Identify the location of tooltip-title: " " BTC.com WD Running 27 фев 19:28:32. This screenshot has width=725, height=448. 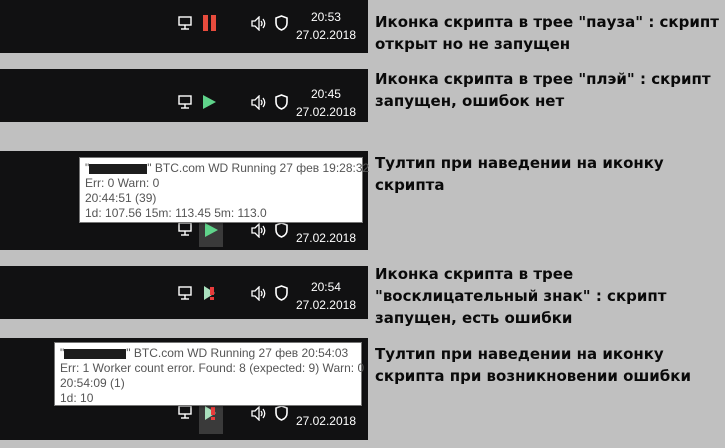
(227, 168).